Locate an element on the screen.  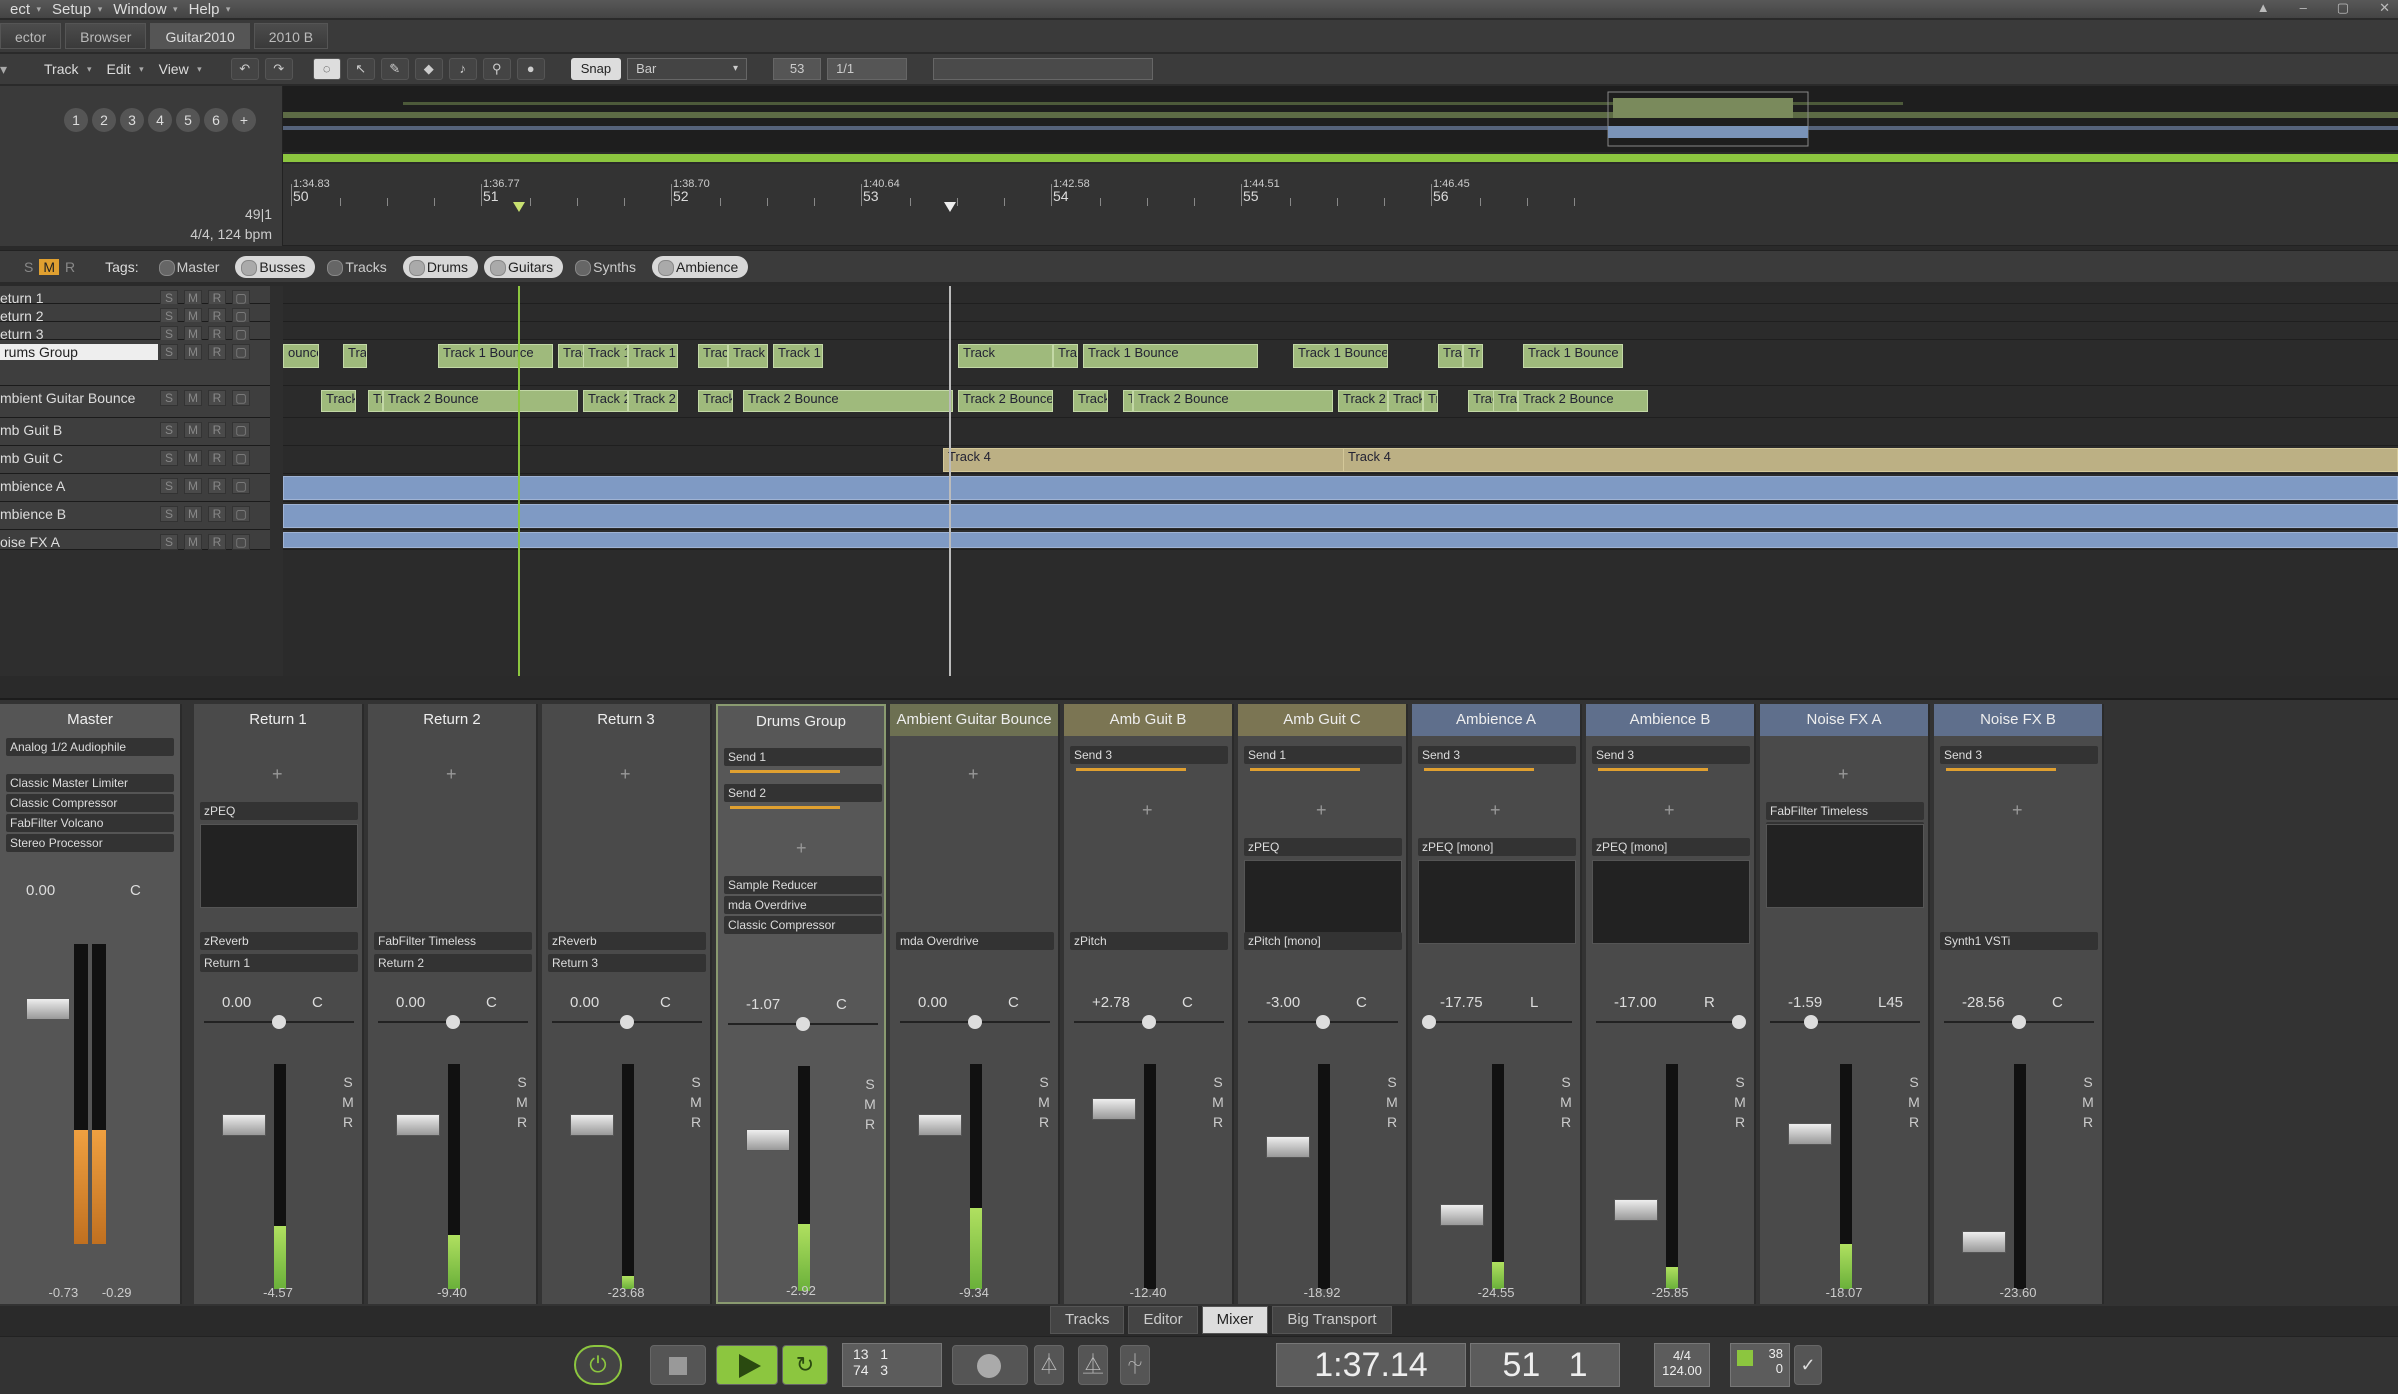
edit-menu: Edit is located at coordinates (123, 69).